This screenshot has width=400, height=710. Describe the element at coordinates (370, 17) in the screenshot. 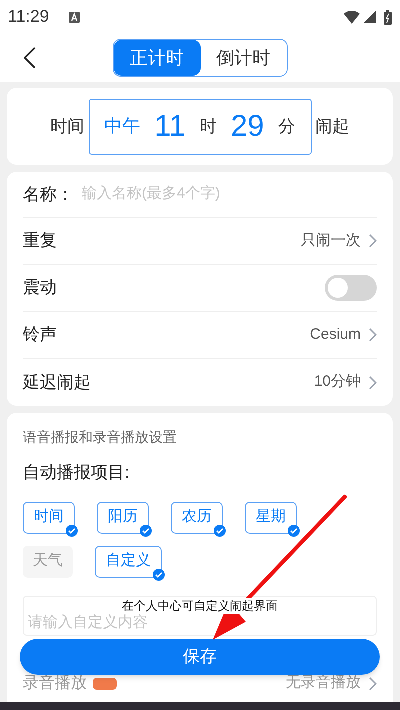

I see `signal-icon` at that location.